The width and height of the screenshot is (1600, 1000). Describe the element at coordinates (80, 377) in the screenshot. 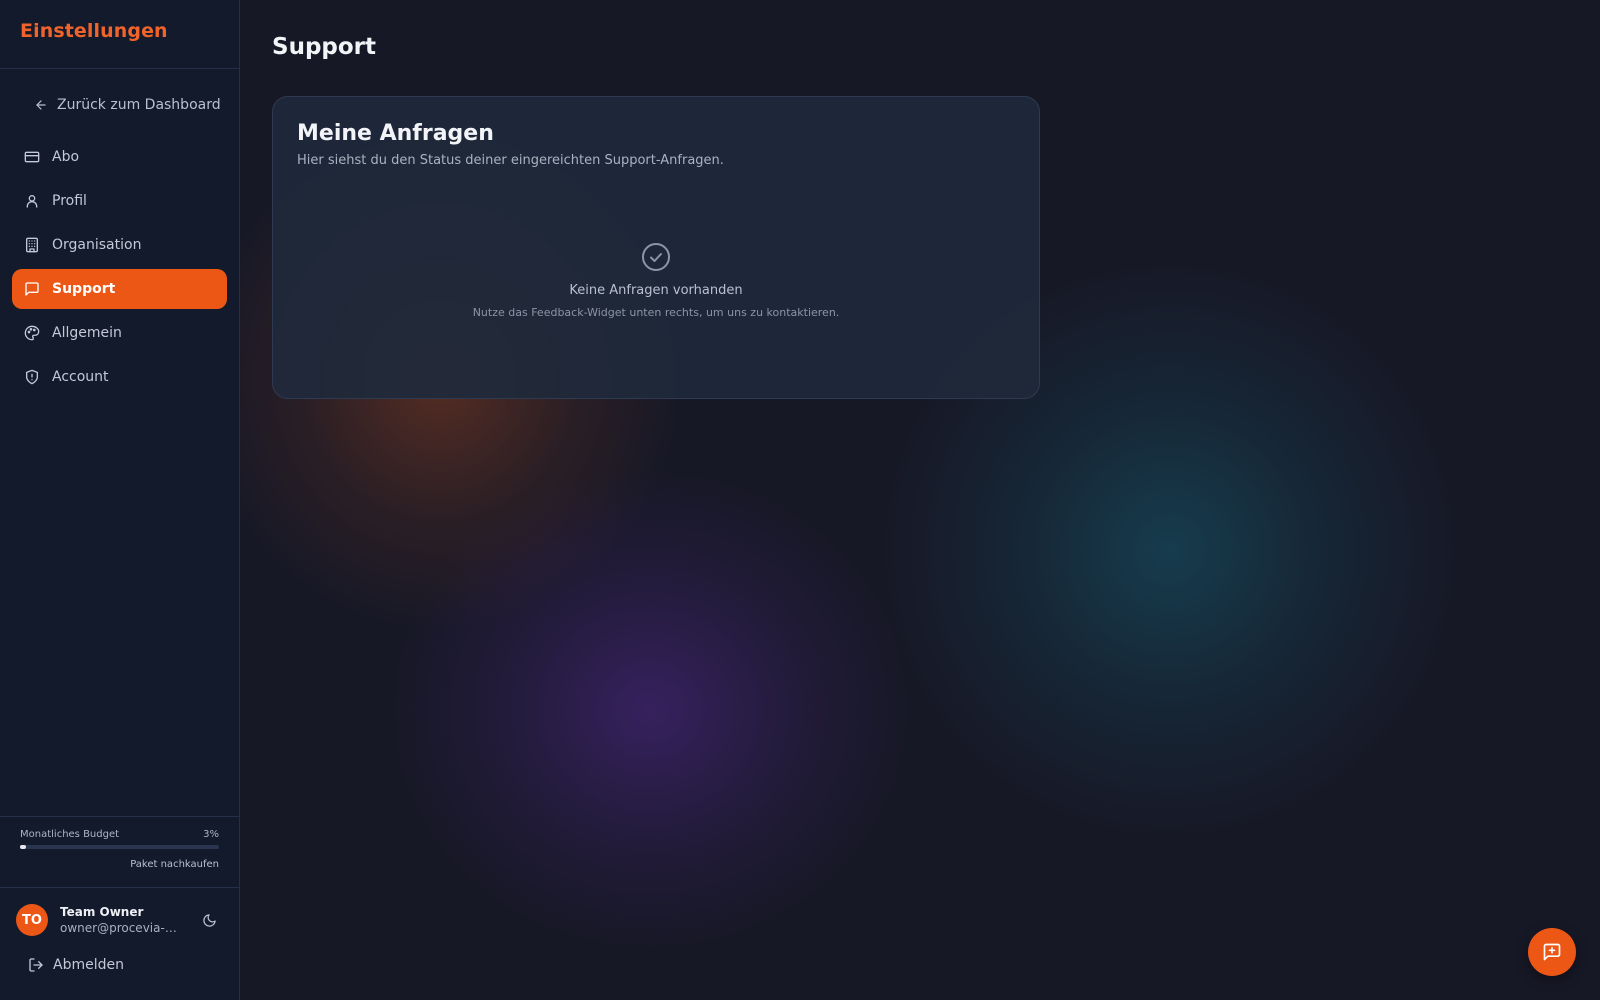

I see `sidebar-item-label: Account` at that location.